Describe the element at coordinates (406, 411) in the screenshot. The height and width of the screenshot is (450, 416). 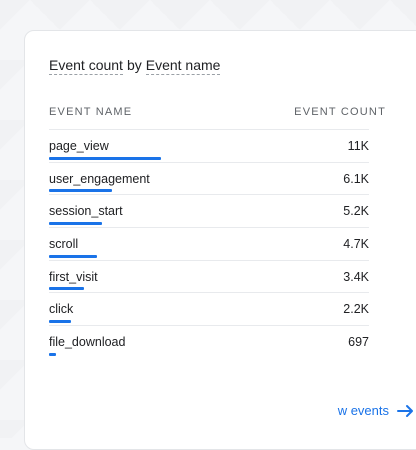
I see `arrow-right-icon` at that location.